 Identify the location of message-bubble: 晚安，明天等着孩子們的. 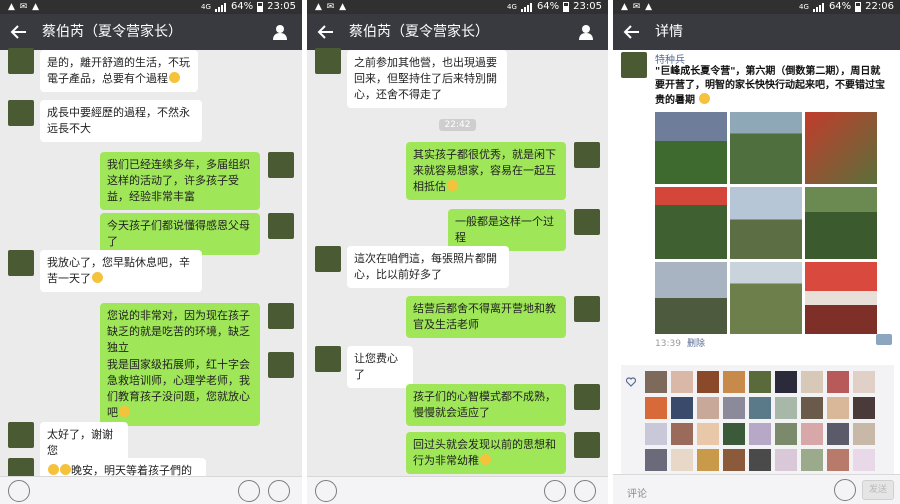
(123, 468).